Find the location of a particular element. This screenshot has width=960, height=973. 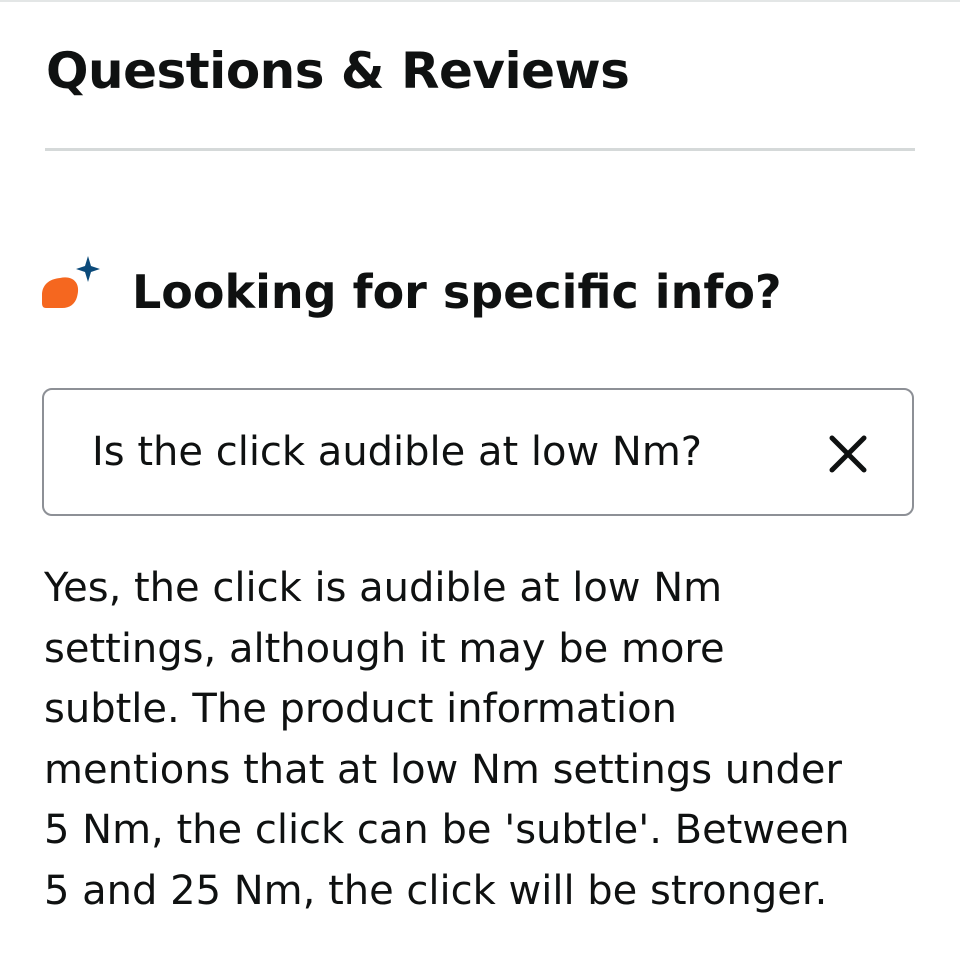

ai-sparkle-chat-icon is located at coordinates (71, 282).